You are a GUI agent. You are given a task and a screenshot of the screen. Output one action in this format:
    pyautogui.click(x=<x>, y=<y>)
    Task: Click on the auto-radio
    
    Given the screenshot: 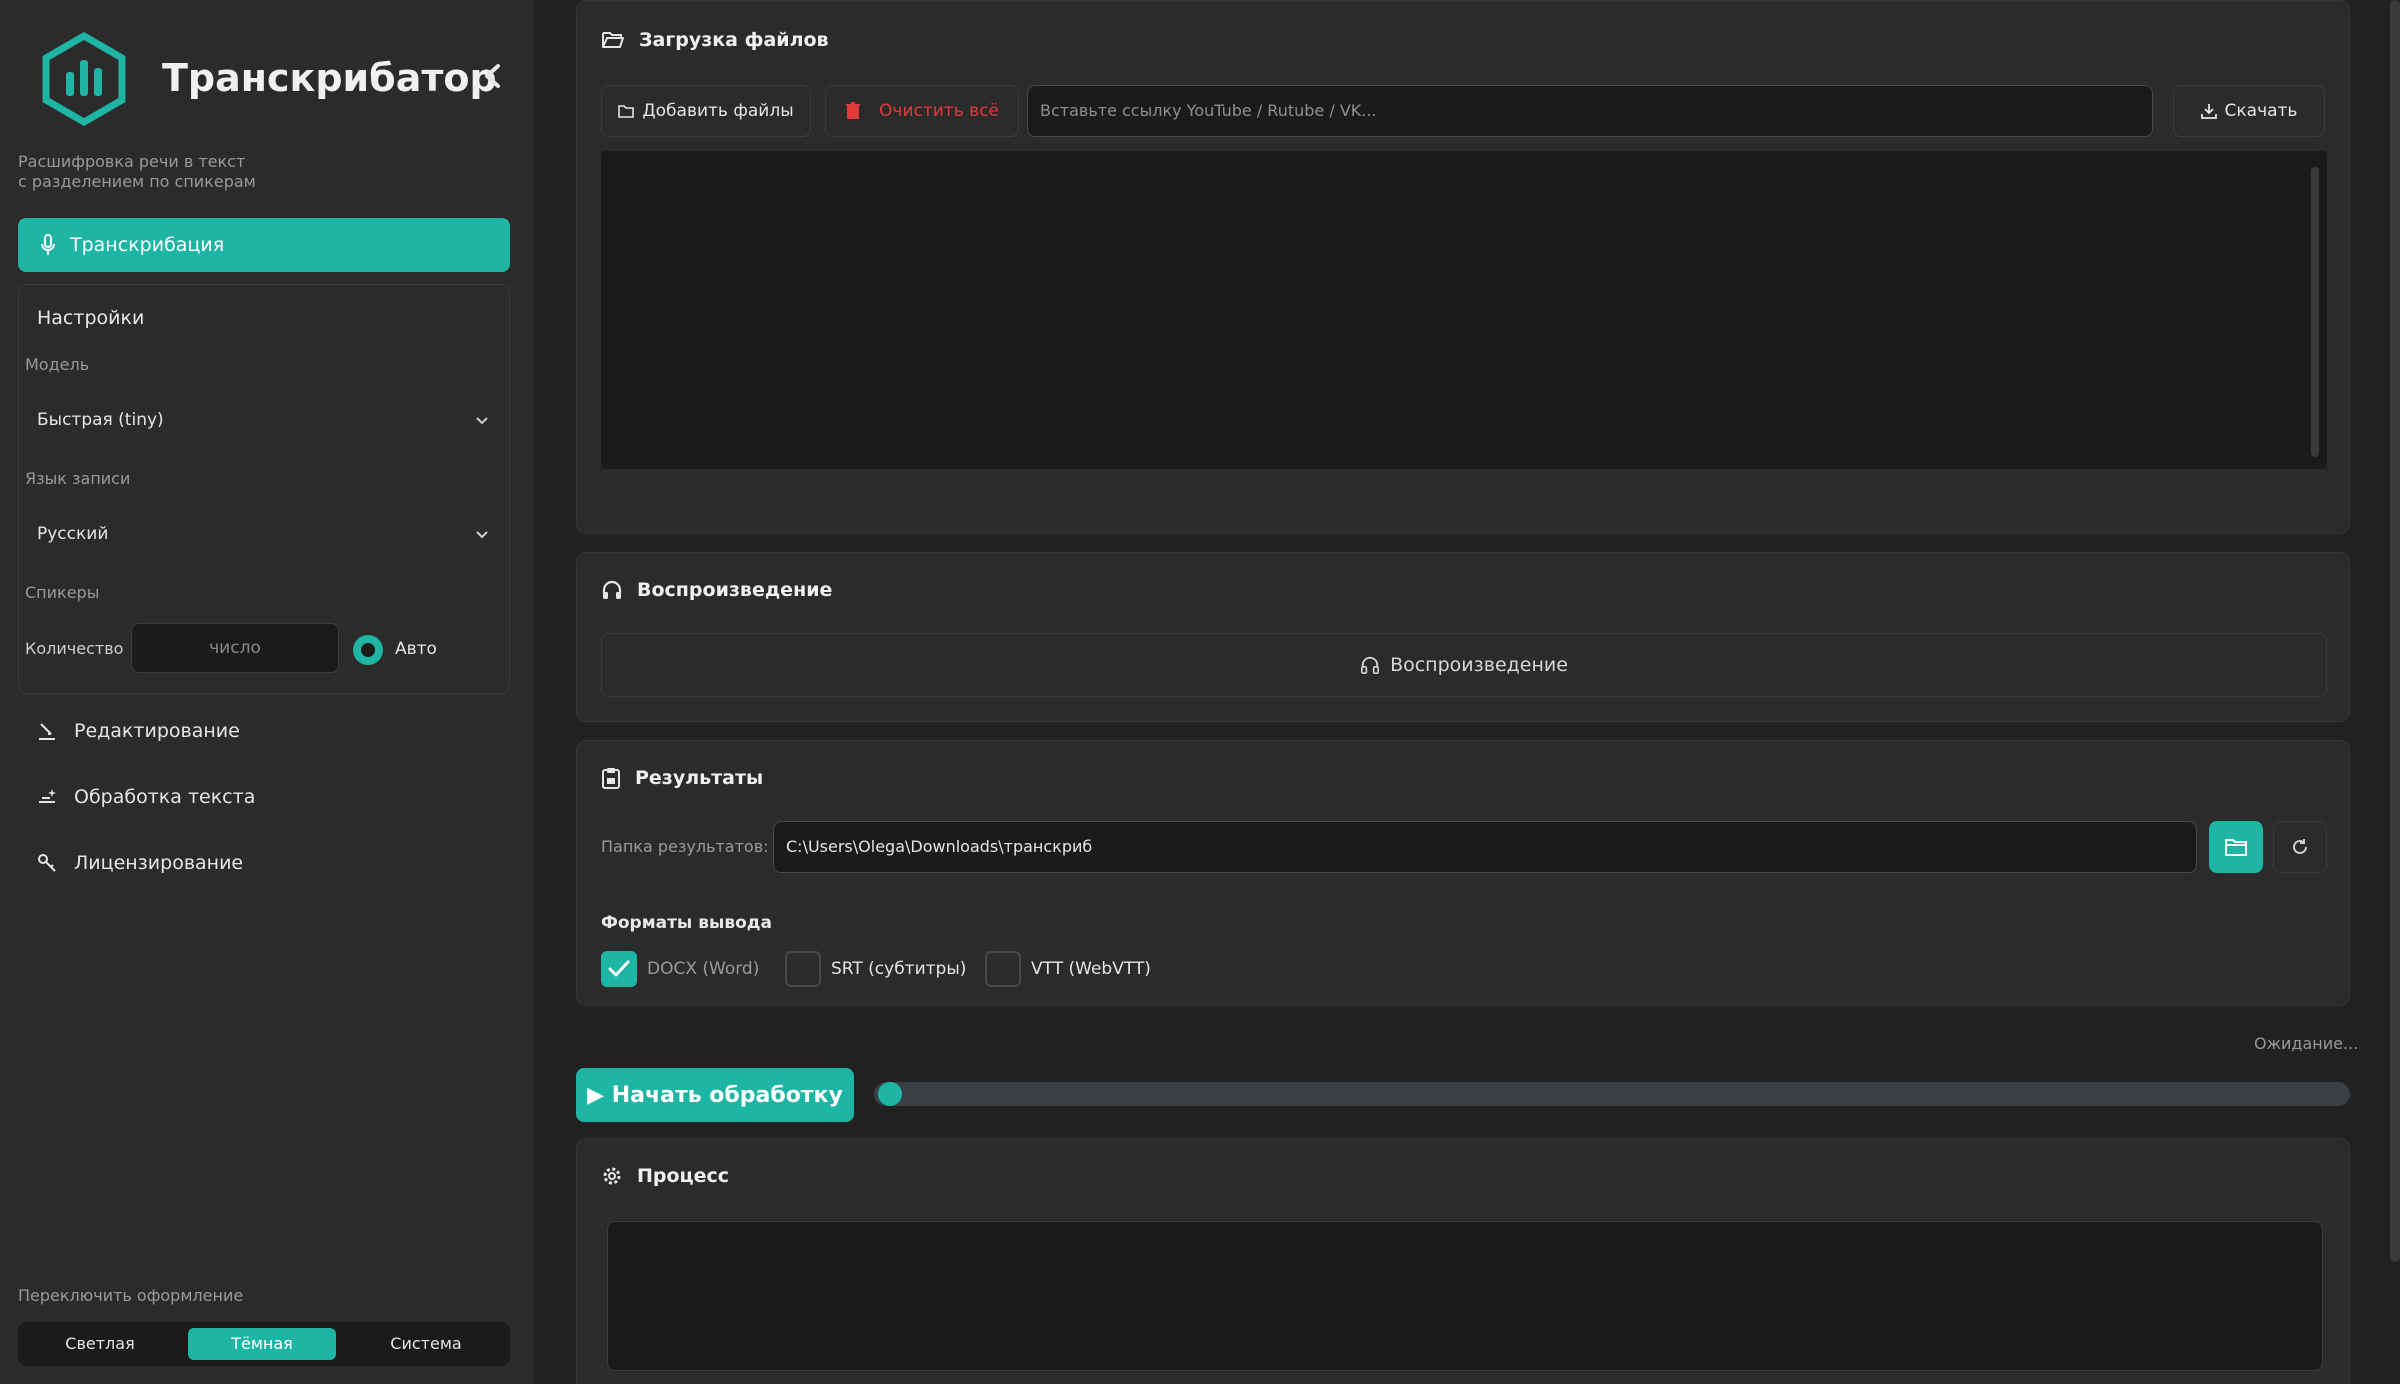 What is the action you would take?
    pyautogui.click(x=368, y=650)
    